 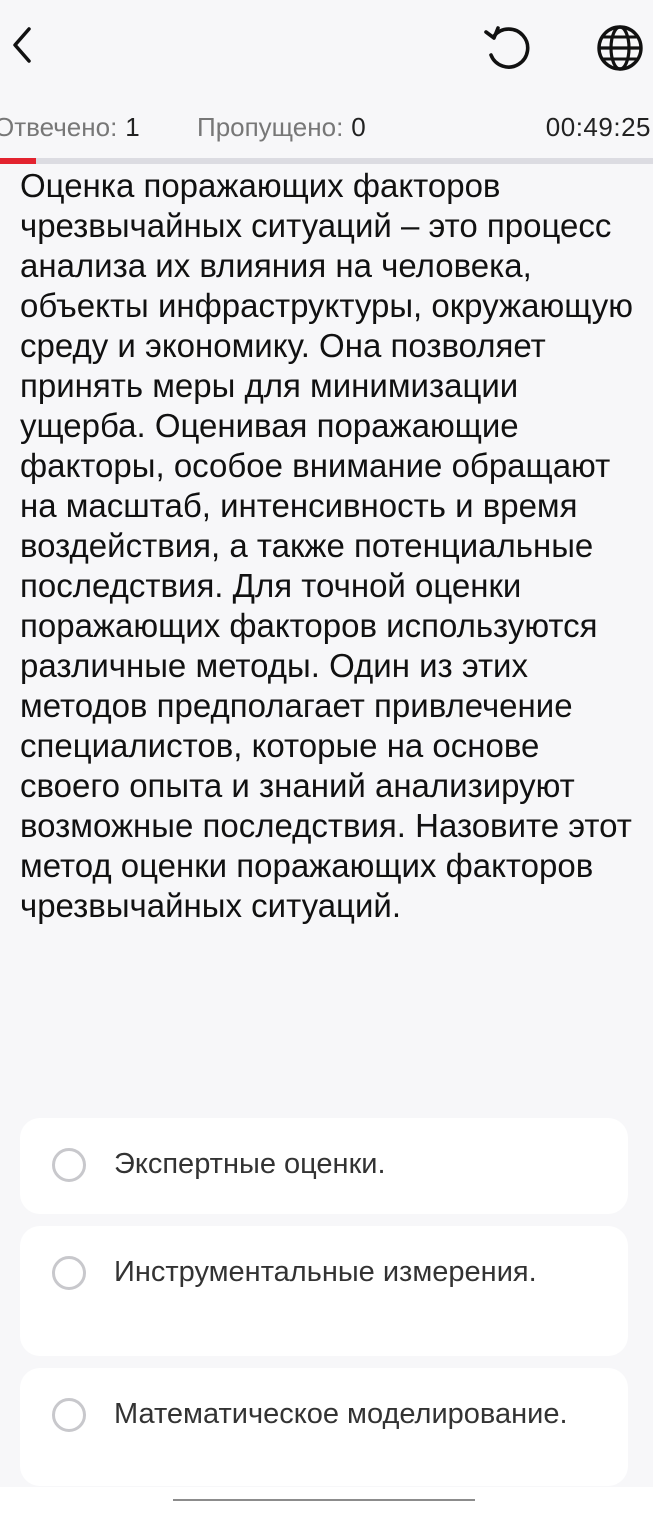 What do you see at coordinates (324, 1291) in the screenshot?
I see `answer-option-2: Инструментальные измерения.` at bounding box center [324, 1291].